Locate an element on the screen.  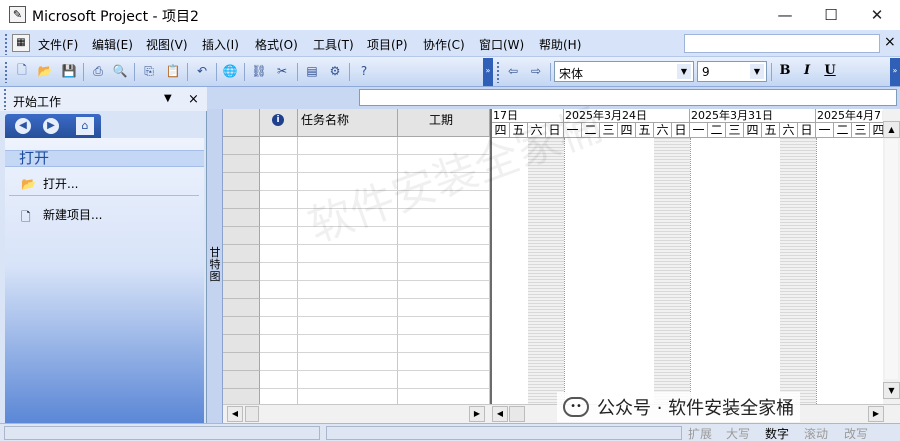
print-icon: ⎙ is located at coordinates (98, 71).